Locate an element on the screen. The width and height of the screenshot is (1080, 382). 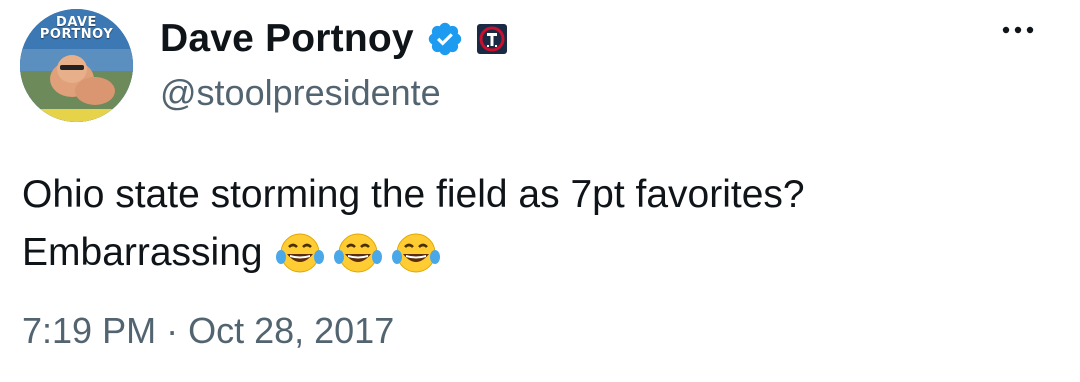
more-options-icon is located at coordinates (1018, 30).